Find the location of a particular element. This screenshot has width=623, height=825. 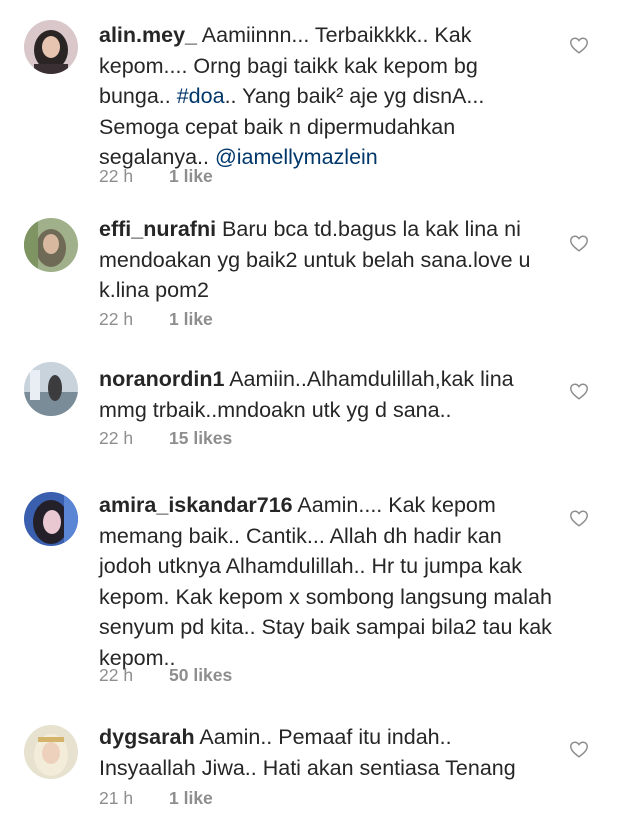

comment-username: effi_nurafni is located at coordinates (157, 229).